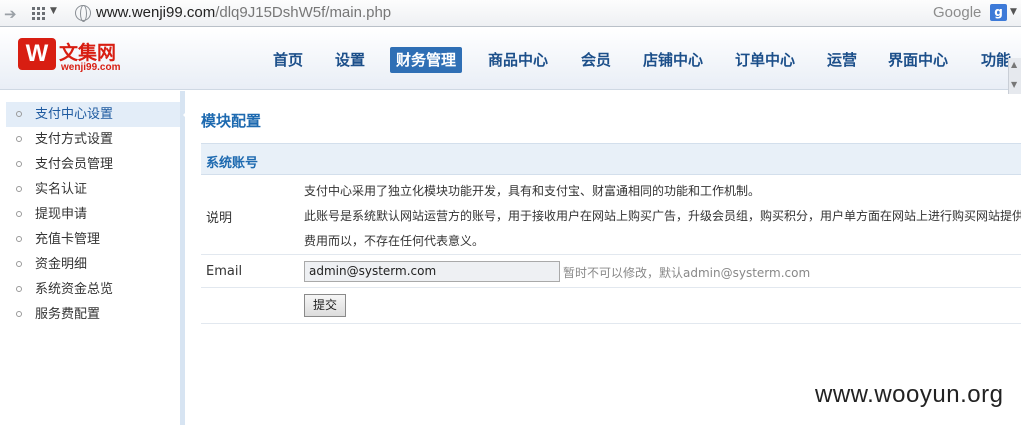 The width and height of the screenshot is (1021, 425). I want to click on nav-interface: 界面中心, so click(918, 60).